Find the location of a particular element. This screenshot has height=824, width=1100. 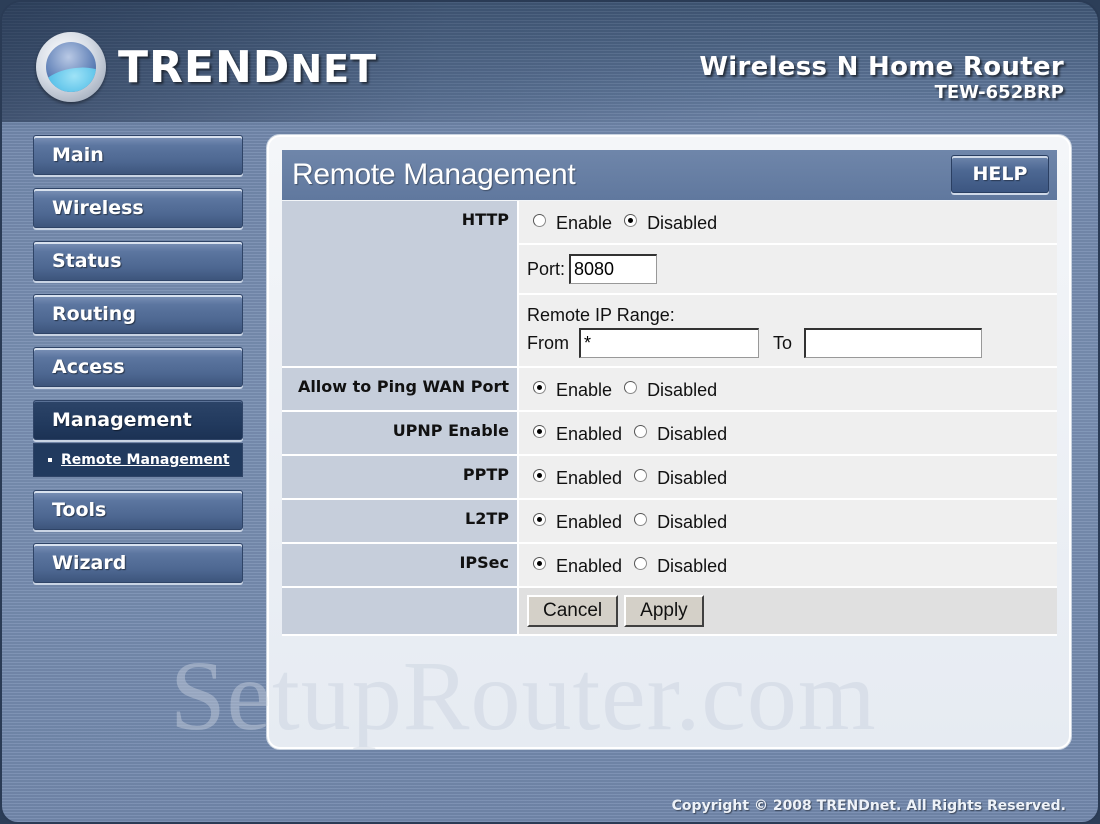

l2tp-row: L2TP Enabled Disabled is located at coordinates (669, 521).